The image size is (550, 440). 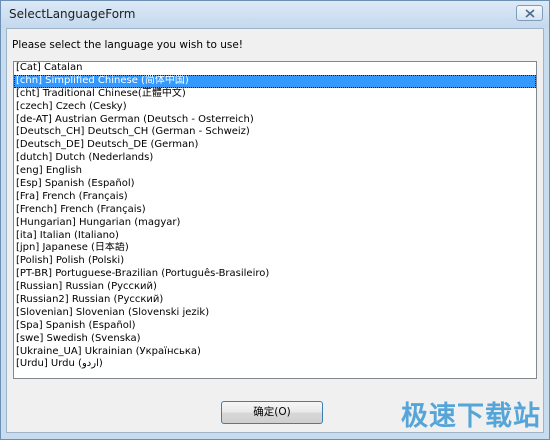 I want to click on list-item: [czech] Czech (Česky), so click(x=275, y=107).